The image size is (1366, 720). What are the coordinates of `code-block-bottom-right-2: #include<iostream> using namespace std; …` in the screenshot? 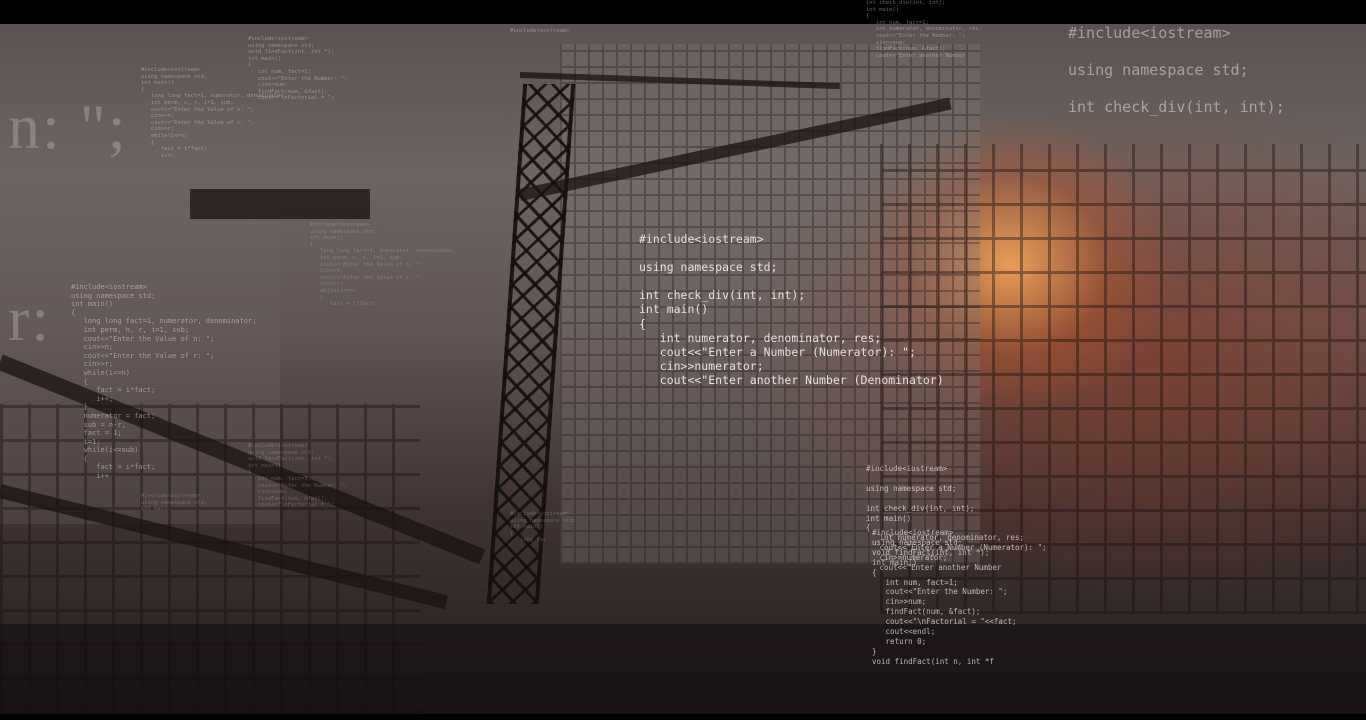 It's located at (944, 597).